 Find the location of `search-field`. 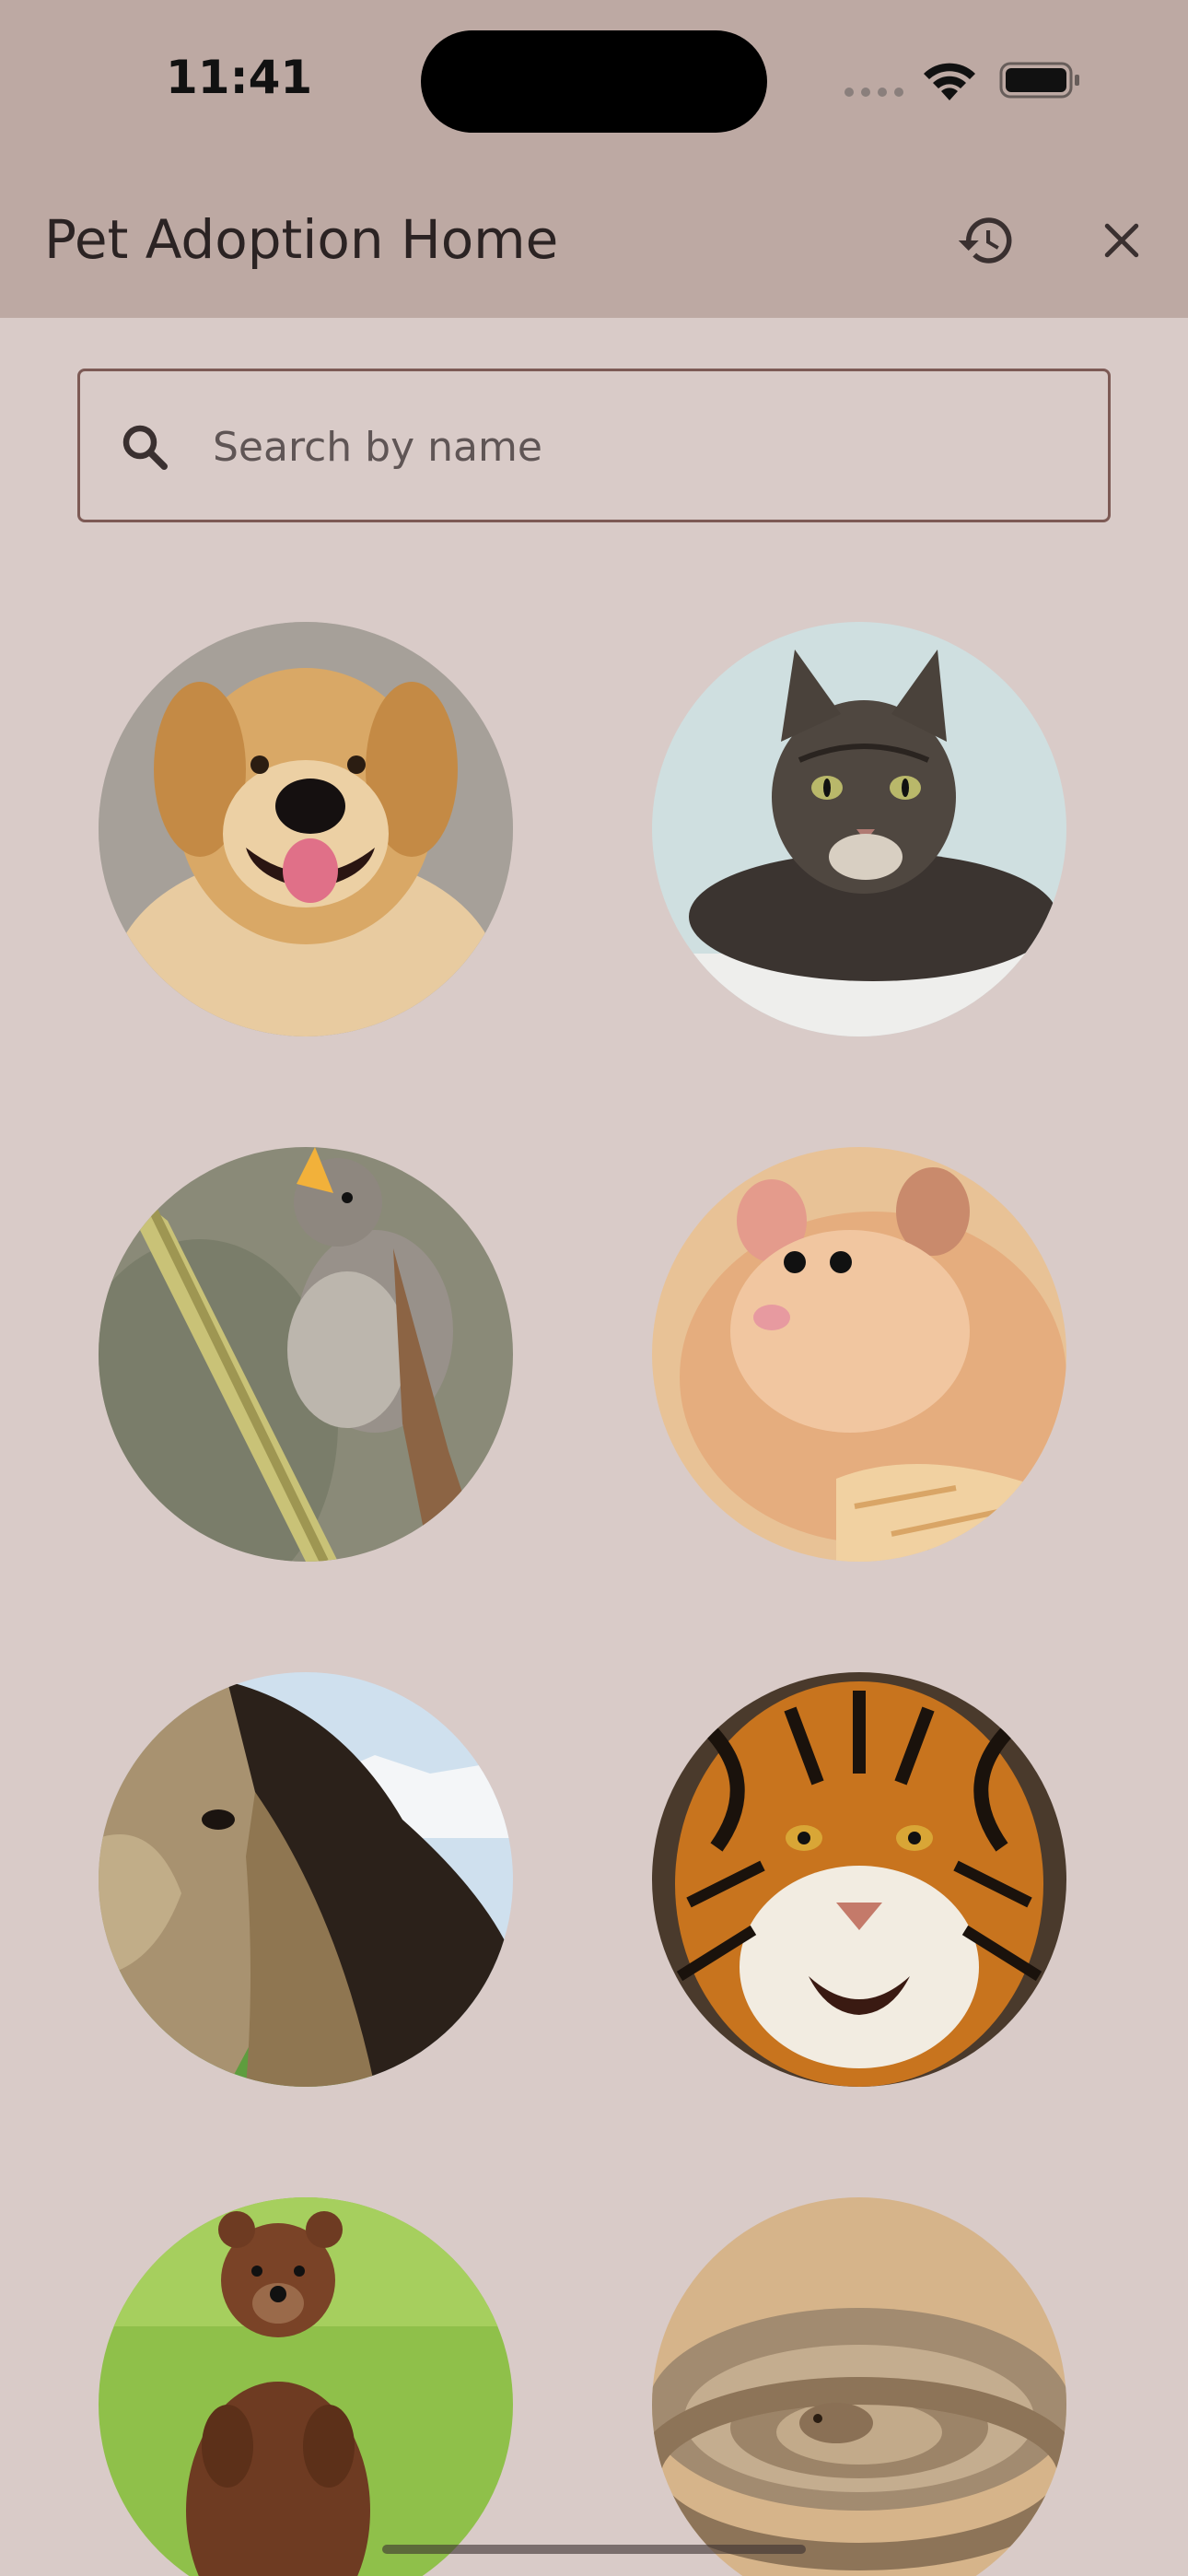

search-field is located at coordinates (594, 445).